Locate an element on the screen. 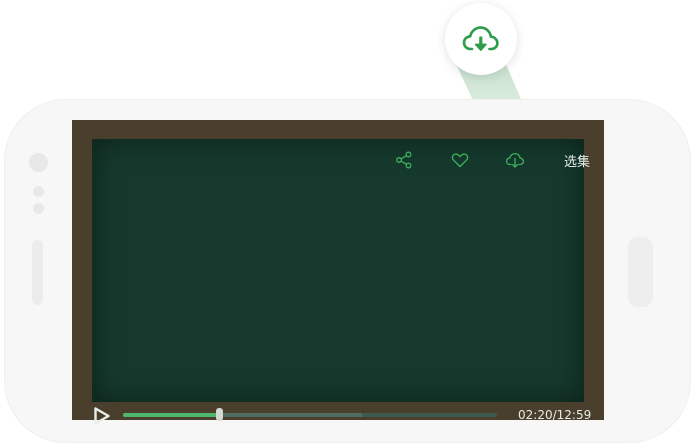  progress-bar is located at coordinates (310, 415).